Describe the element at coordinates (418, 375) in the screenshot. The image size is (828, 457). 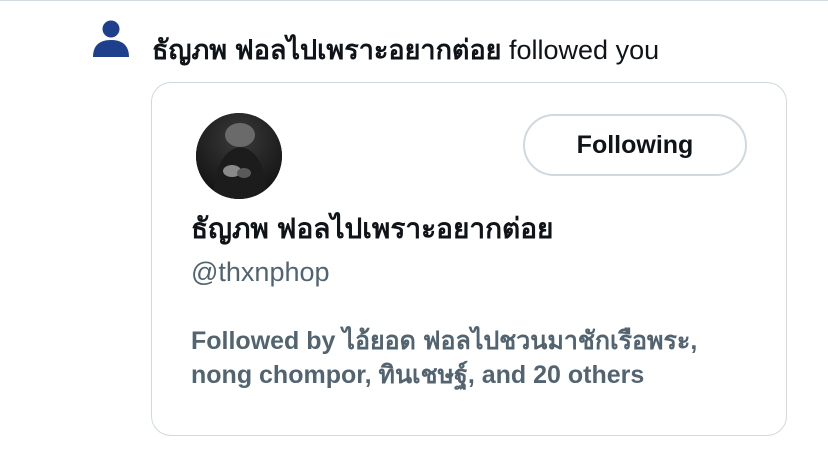
I see `followed-by-line-2: nong chompor, ทินเชษฐ์, and 20 others` at that location.